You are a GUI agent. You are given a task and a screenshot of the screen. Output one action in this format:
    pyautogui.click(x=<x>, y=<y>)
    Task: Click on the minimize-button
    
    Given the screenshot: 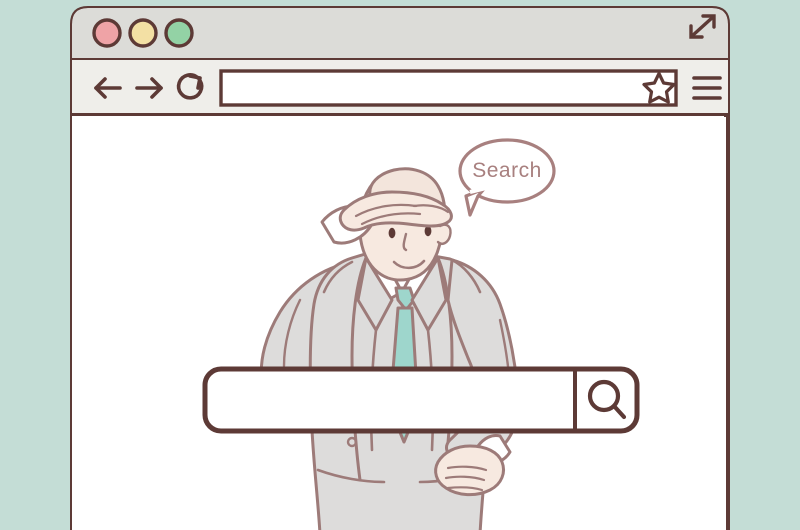 What is the action you would take?
    pyautogui.click(x=143, y=33)
    